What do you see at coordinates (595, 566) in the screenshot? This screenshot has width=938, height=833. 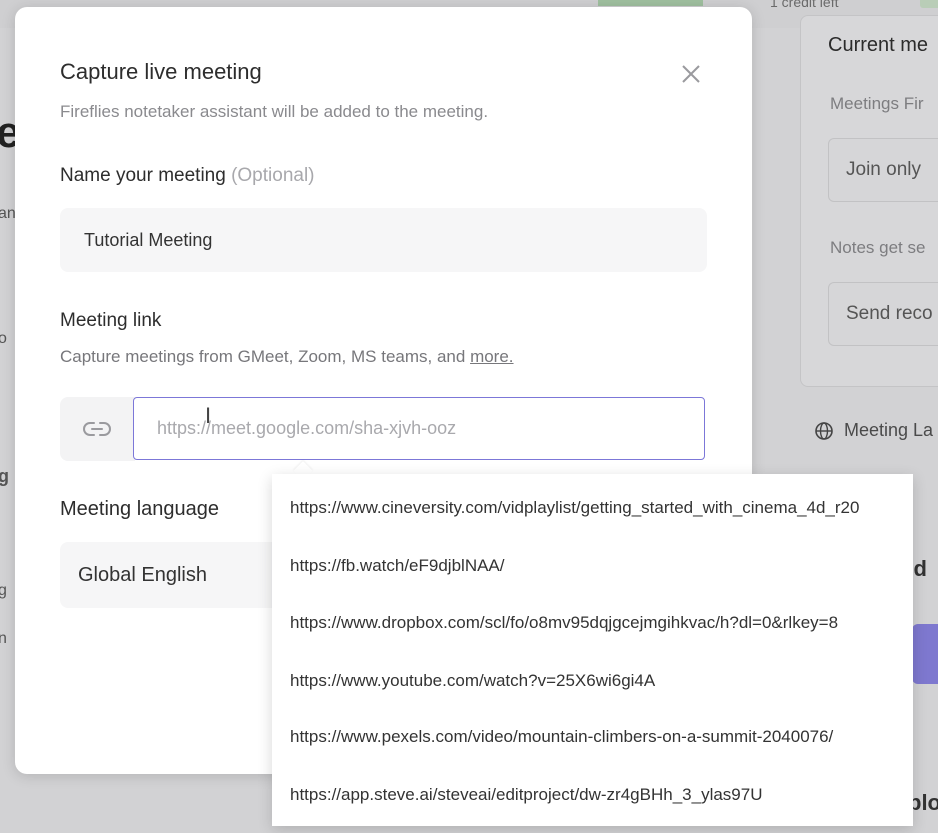 I see `suggestion-item: https://fb.watch/eF9djblNAA/` at bounding box center [595, 566].